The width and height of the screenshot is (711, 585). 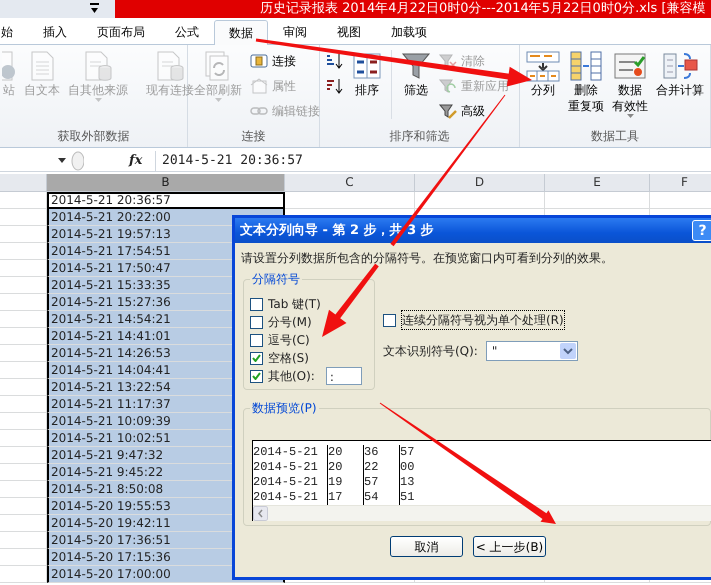 I want to click on sort-descending-icon, so click(x=335, y=86).